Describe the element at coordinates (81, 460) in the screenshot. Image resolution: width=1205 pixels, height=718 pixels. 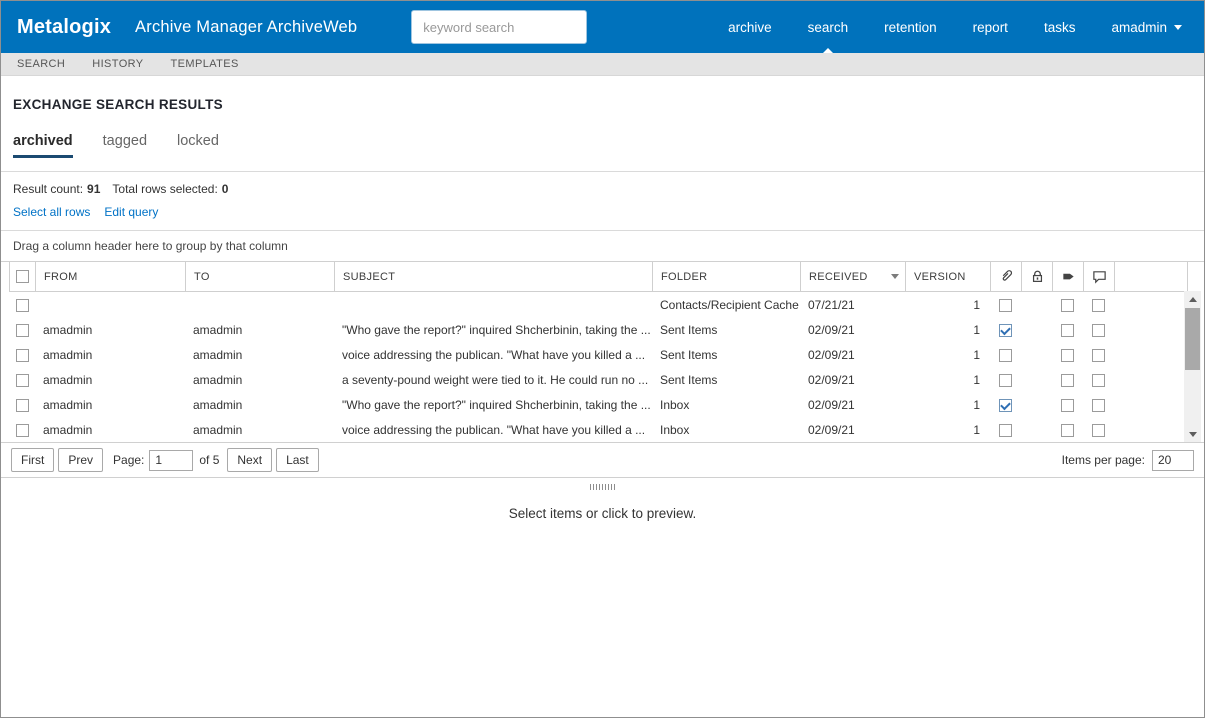
I see `prev-page-button: Prev` at that location.